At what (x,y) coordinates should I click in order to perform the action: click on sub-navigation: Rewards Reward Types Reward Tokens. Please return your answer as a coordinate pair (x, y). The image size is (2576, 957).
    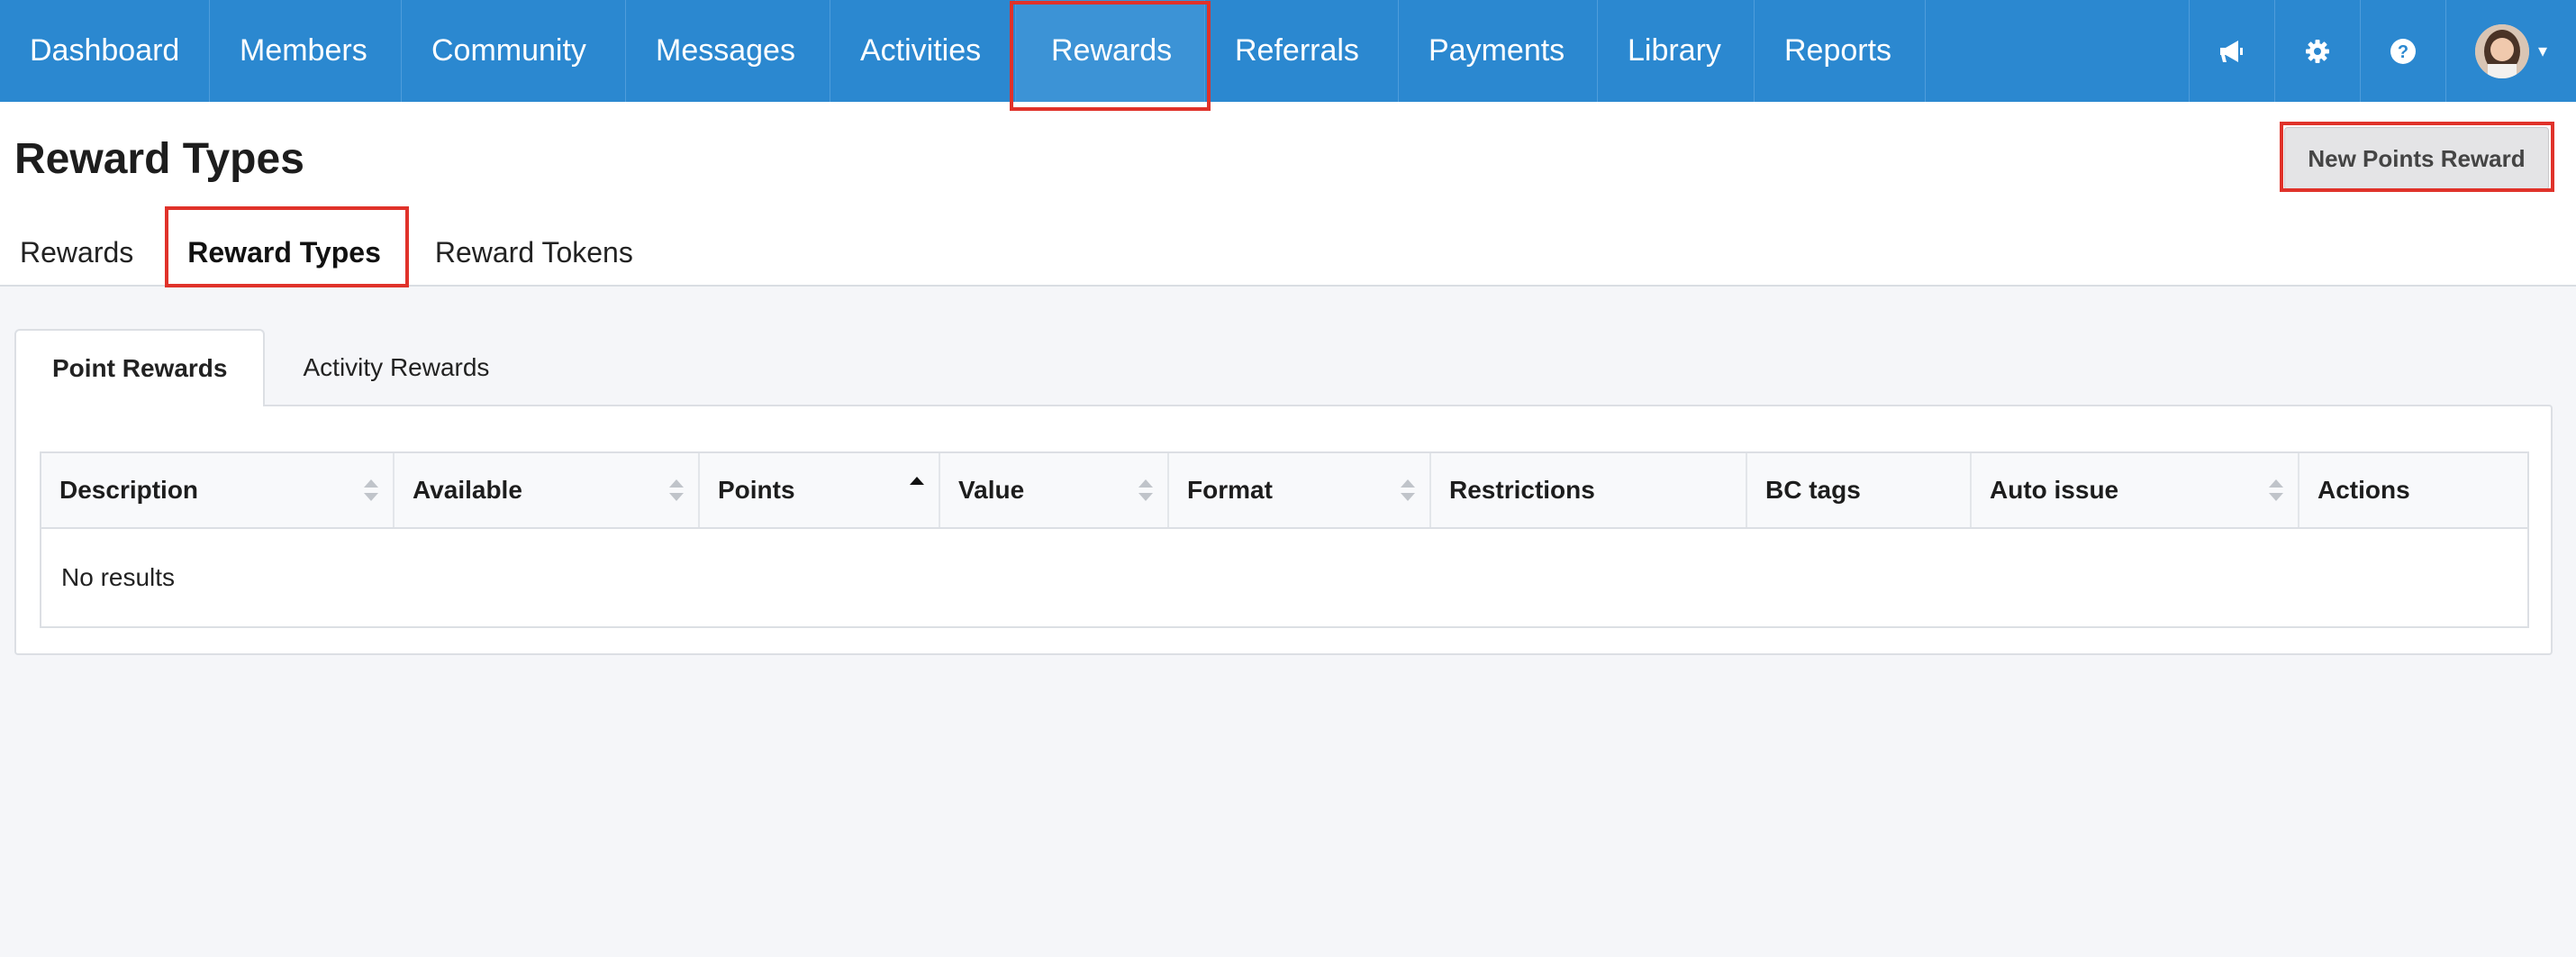
    Looking at the image, I should click on (326, 253).